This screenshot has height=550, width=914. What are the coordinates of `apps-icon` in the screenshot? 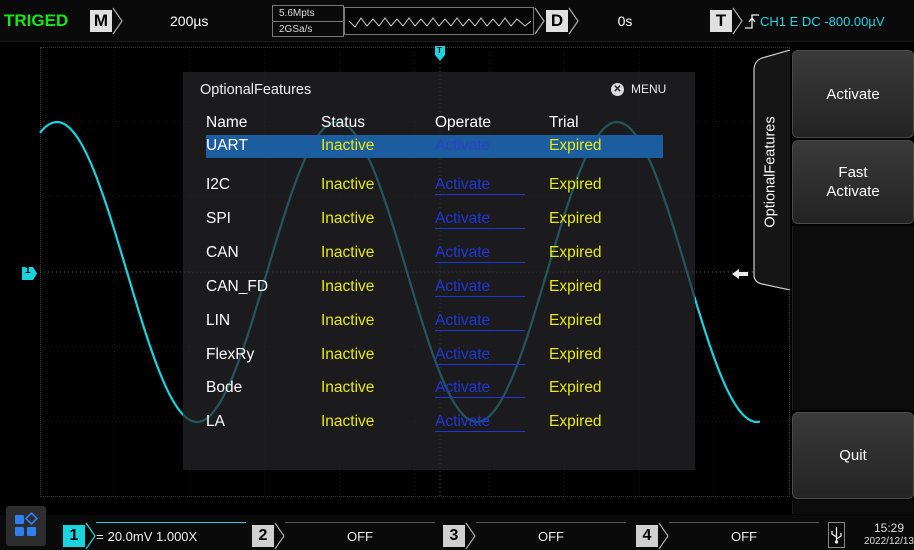 It's located at (27, 523).